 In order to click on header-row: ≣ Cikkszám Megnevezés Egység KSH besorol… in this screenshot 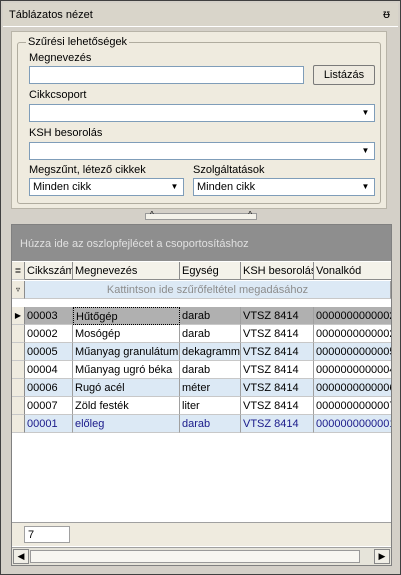, I will do `click(201, 271)`.